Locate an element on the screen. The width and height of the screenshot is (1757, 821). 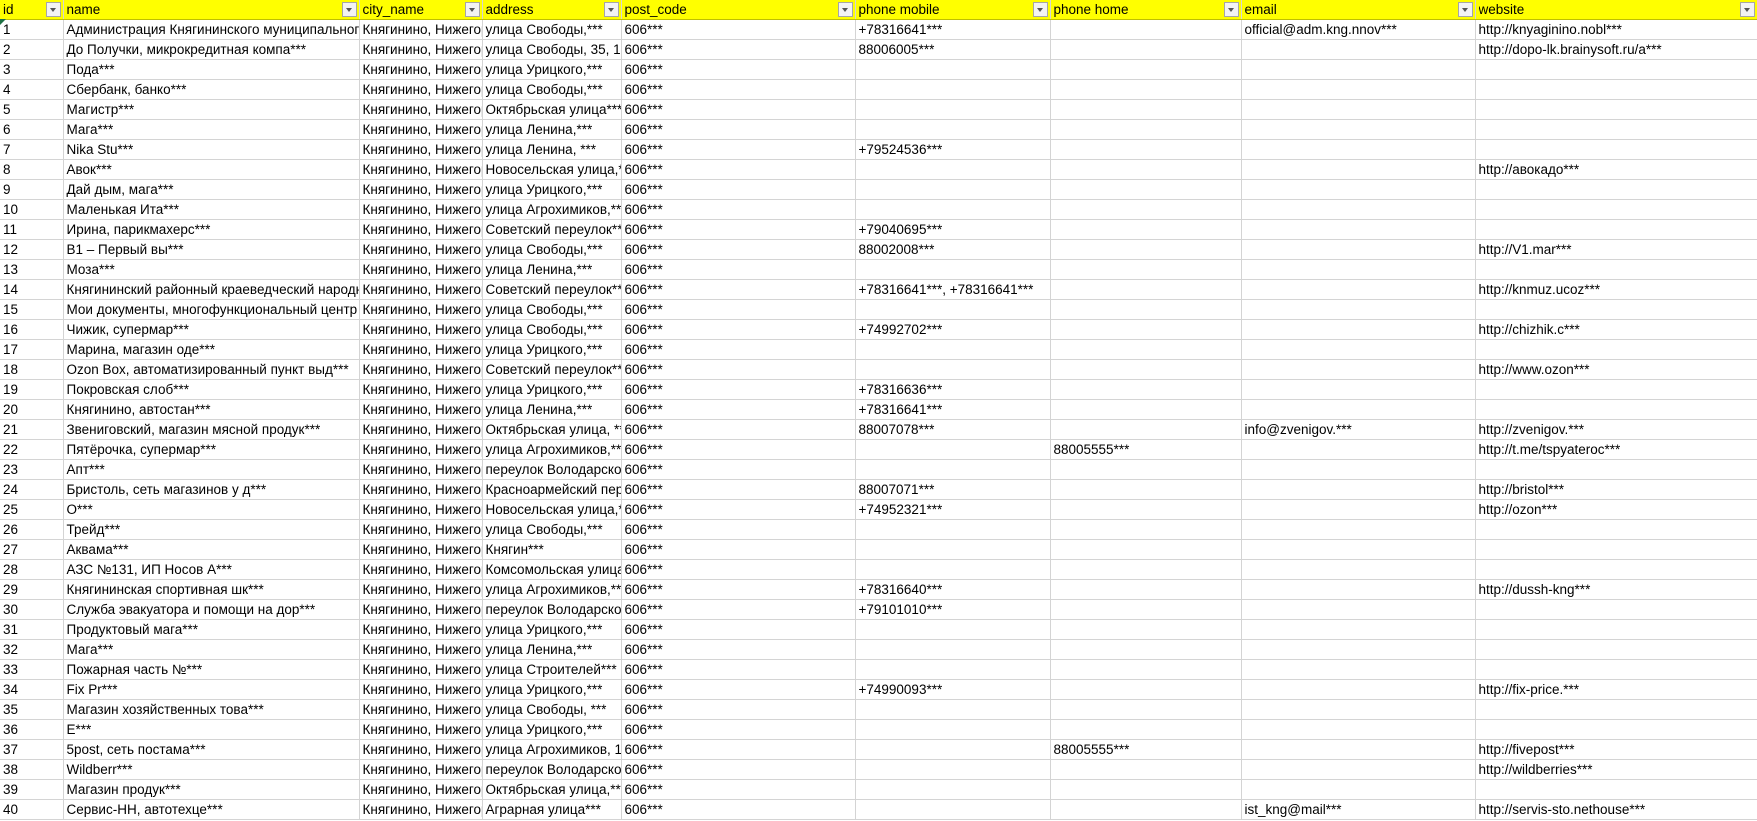
cell-id: 1 is located at coordinates (32, 29).